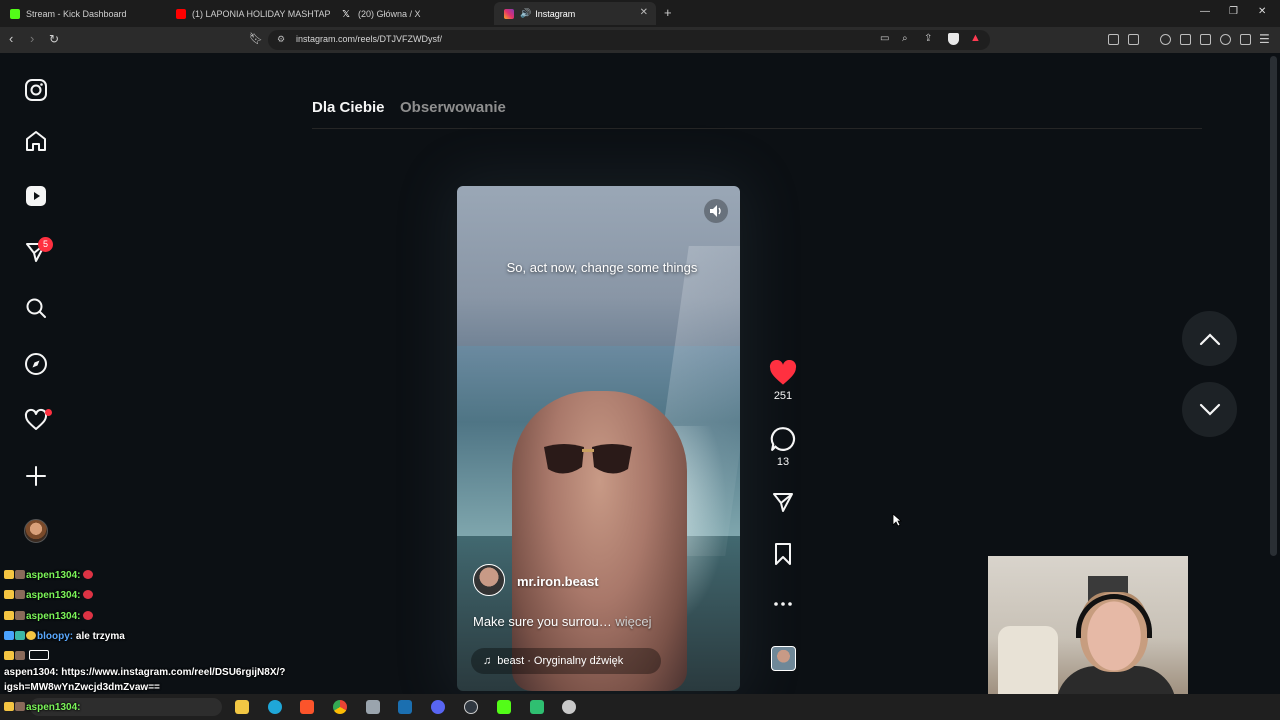 This screenshot has width=1280, height=720. What do you see at coordinates (504, 707) in the screenshot?
I see `kick-icon` at bounding box center [504, 707].